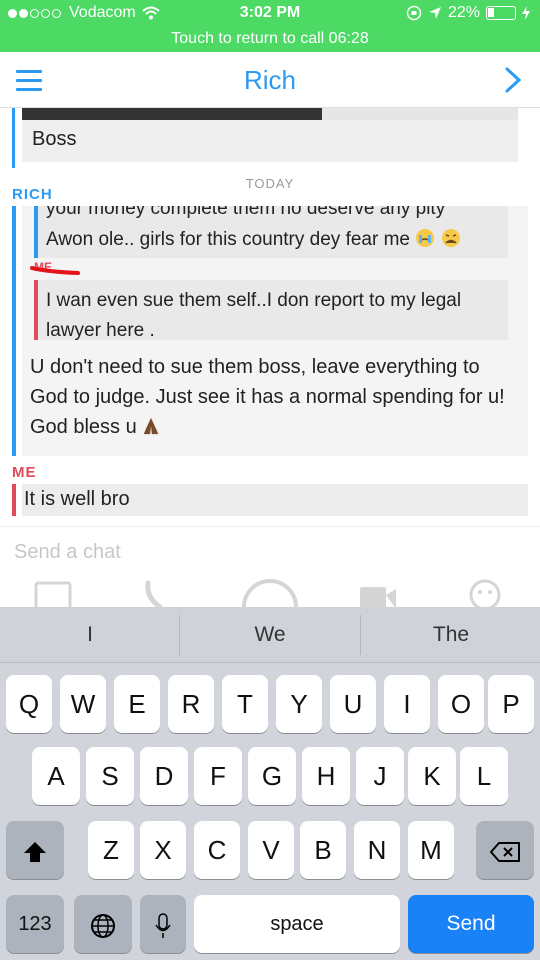  I want to click on key-v: V, so click(271, 850).